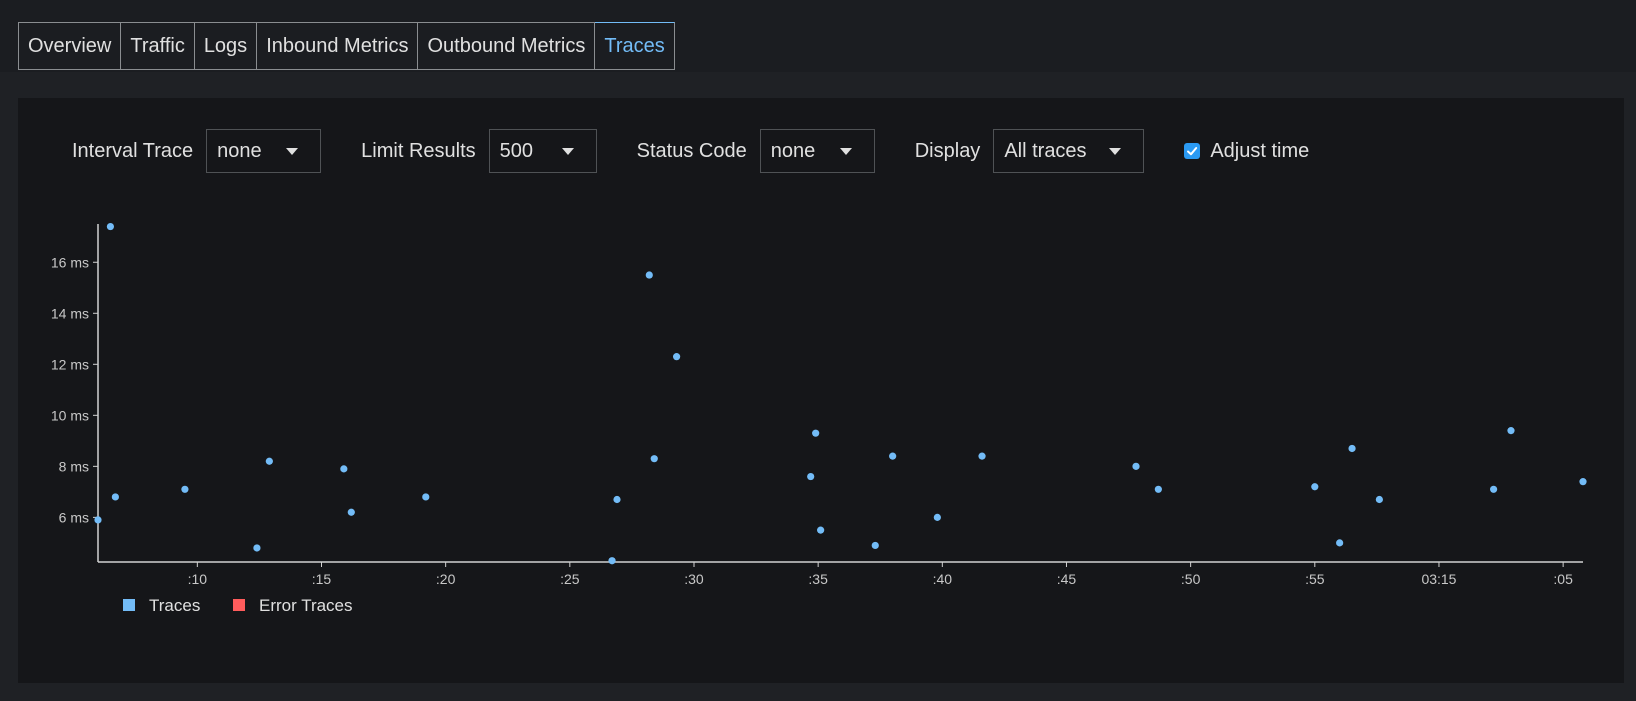 The width and height of the screenshot is (1636, 701). What do you see at coordinates (70, 313) in the screenshot?
I see `y-tick-label: 14 ms` at bounding box center [70, 313].